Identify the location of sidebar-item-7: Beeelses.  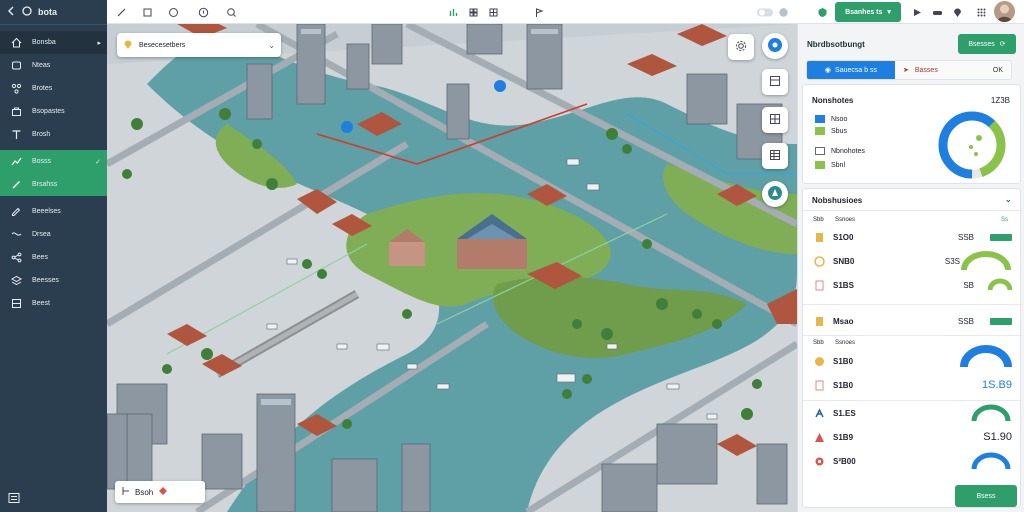
(53, 211).